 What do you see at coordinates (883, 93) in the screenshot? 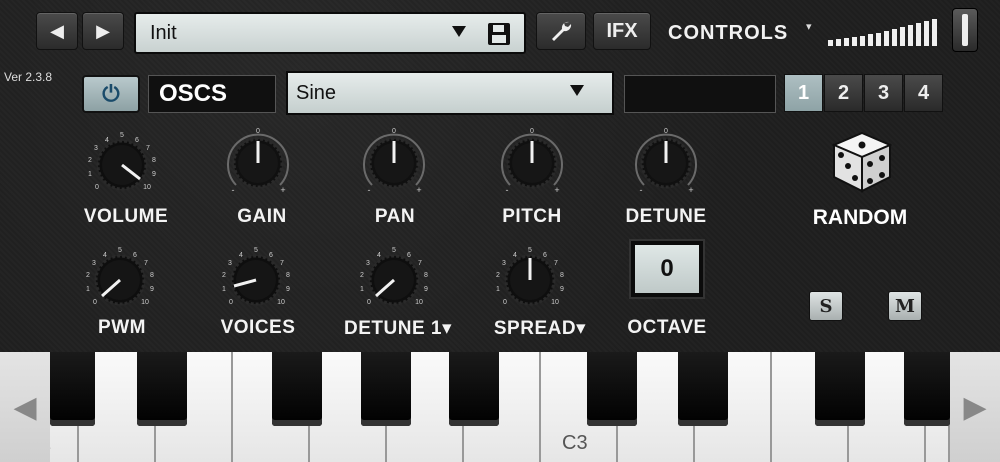
I see `osc-tab-3: 3` at bounding box center [883, 93].